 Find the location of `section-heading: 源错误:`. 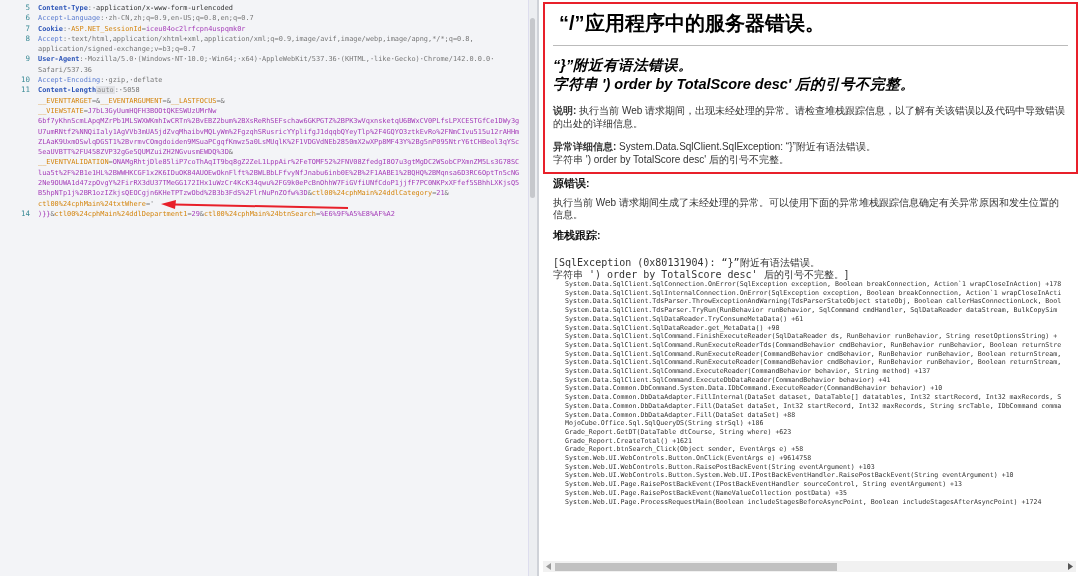

section-heading: 源错误: is located at coordinates (572, 184).